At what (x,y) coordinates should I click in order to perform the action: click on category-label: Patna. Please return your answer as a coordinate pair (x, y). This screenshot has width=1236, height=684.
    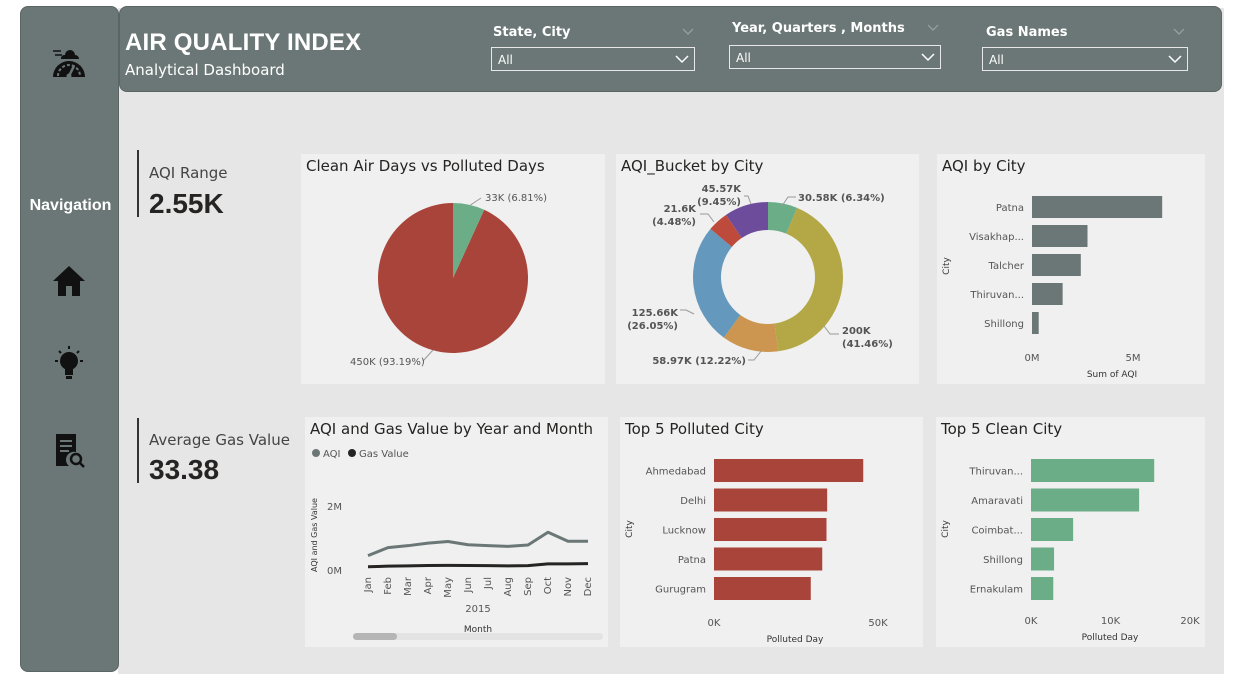
    Looking at the image, I should click on (692, 560).